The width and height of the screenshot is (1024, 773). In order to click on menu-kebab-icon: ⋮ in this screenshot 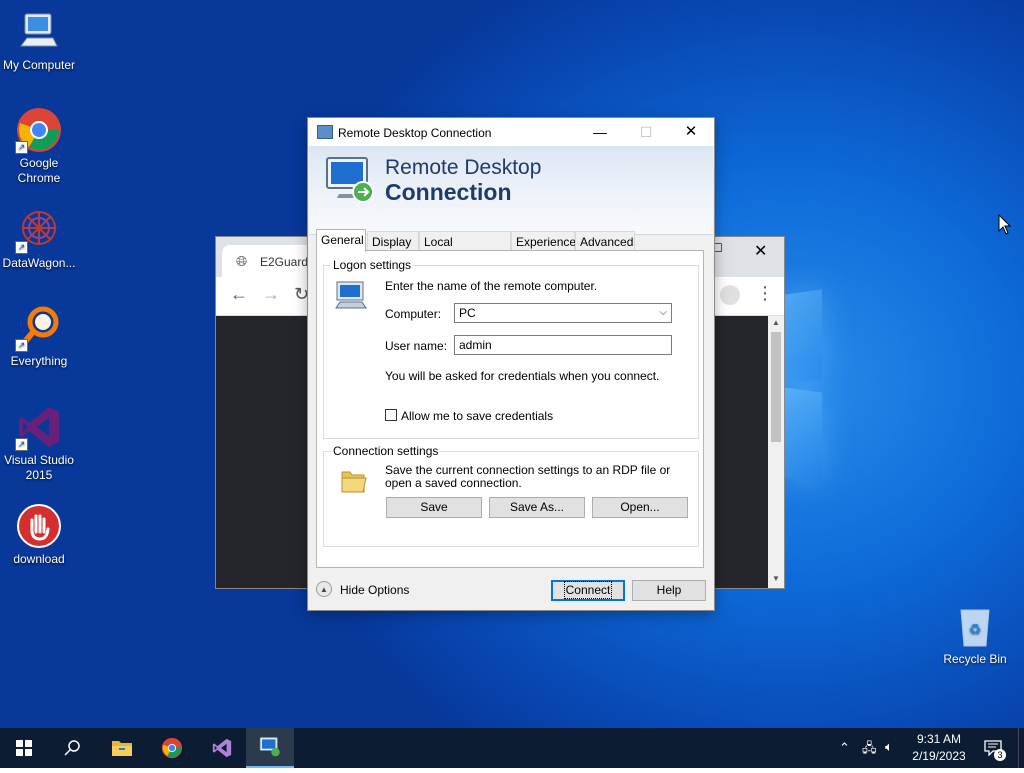, I will do `click(765, 293)`.